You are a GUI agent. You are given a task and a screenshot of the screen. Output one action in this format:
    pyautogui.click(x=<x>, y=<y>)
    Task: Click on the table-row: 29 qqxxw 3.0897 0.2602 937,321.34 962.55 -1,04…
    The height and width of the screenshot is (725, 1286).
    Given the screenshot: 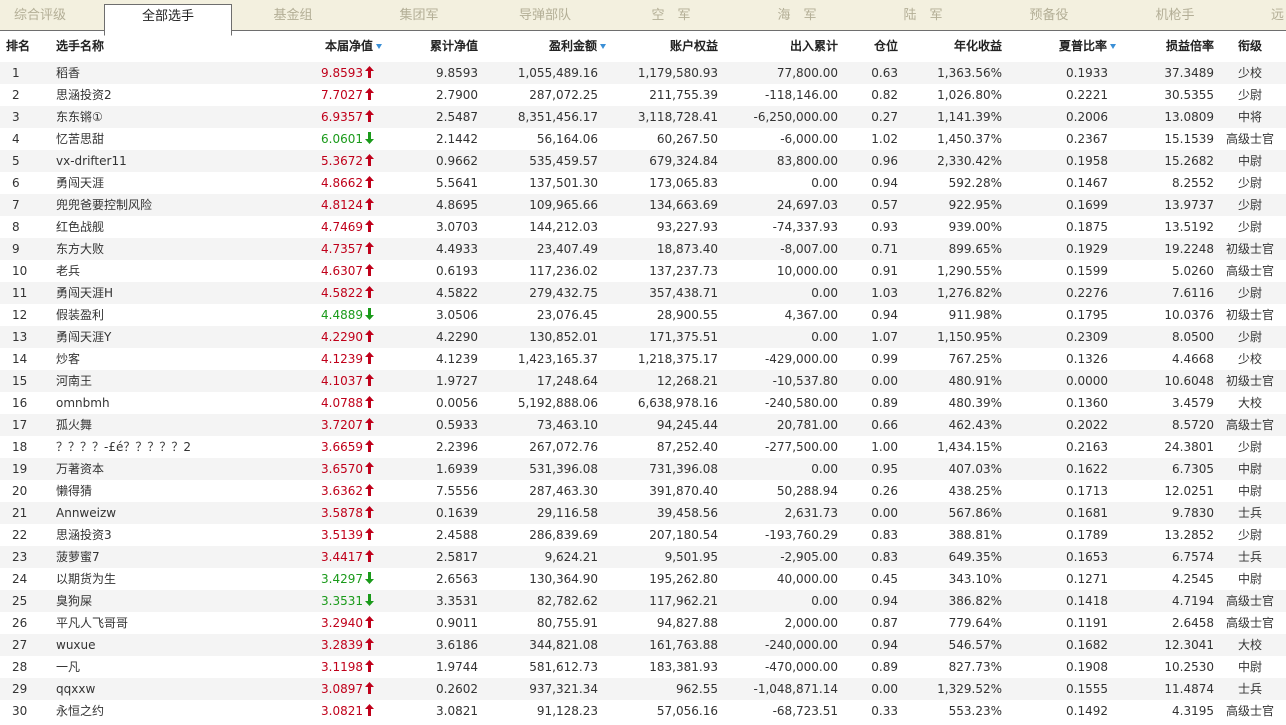 What is the action you would take?
    pyautogui.click(x=643, y=689)
    